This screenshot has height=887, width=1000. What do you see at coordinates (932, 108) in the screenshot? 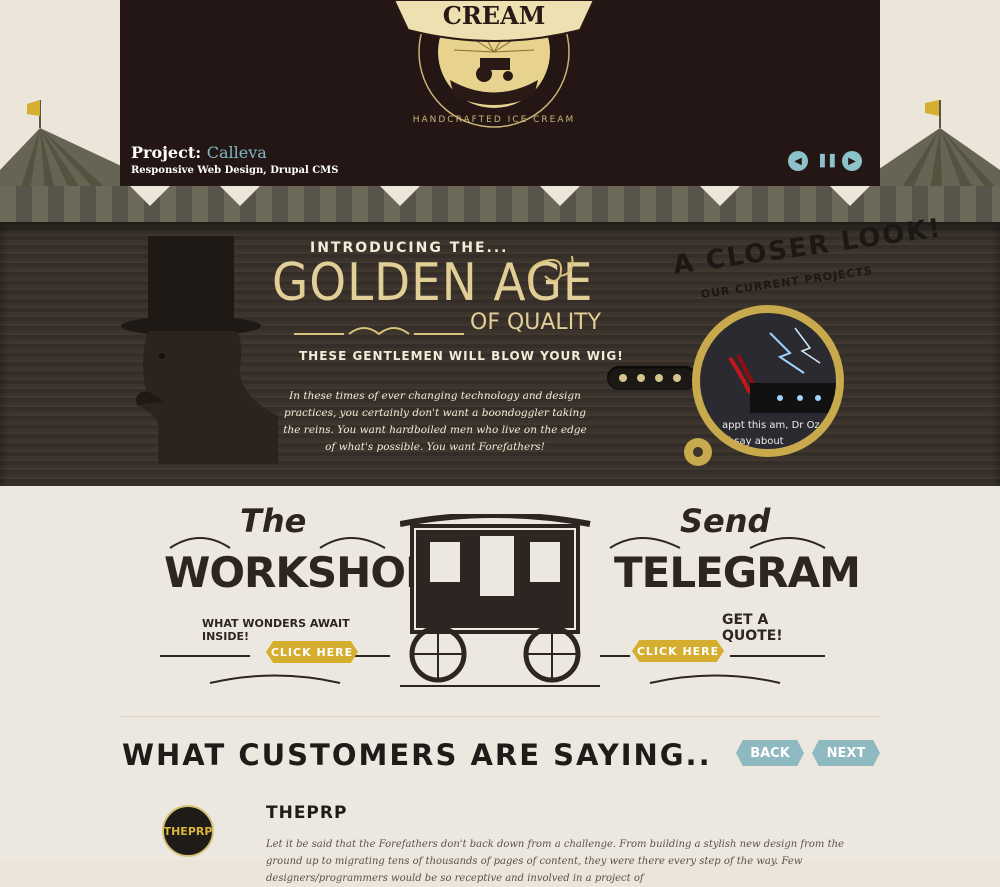
I see `right-flag-icon` at bounding box center [932, 108].